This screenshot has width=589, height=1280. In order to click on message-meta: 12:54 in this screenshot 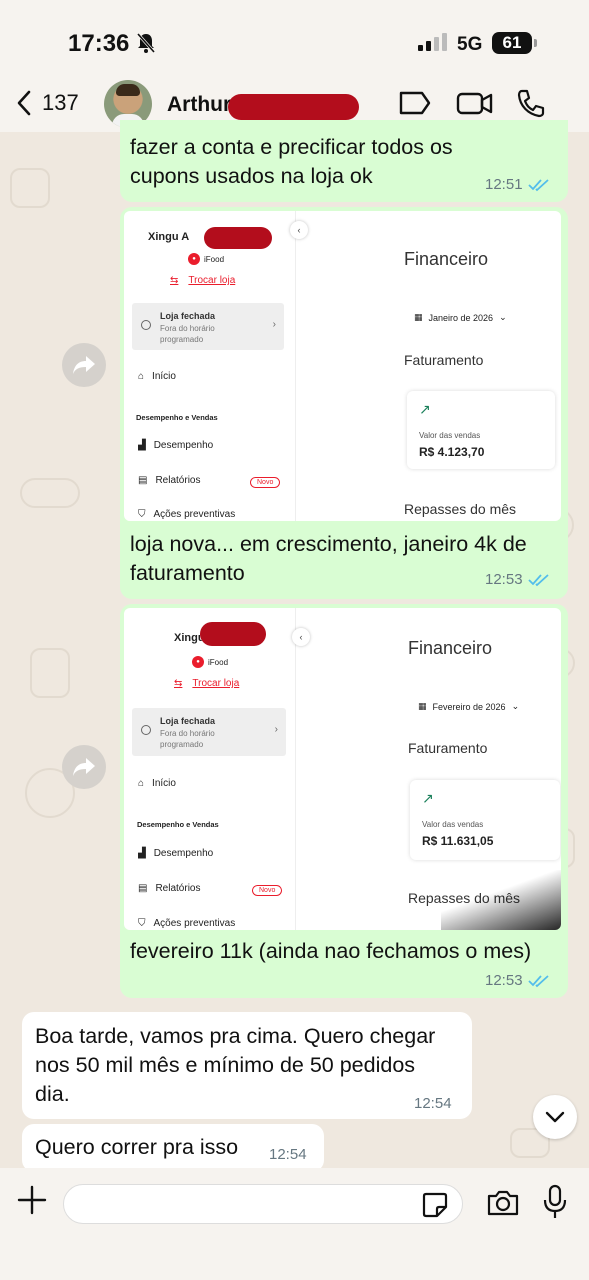, I will do `click(288, 1154)`.